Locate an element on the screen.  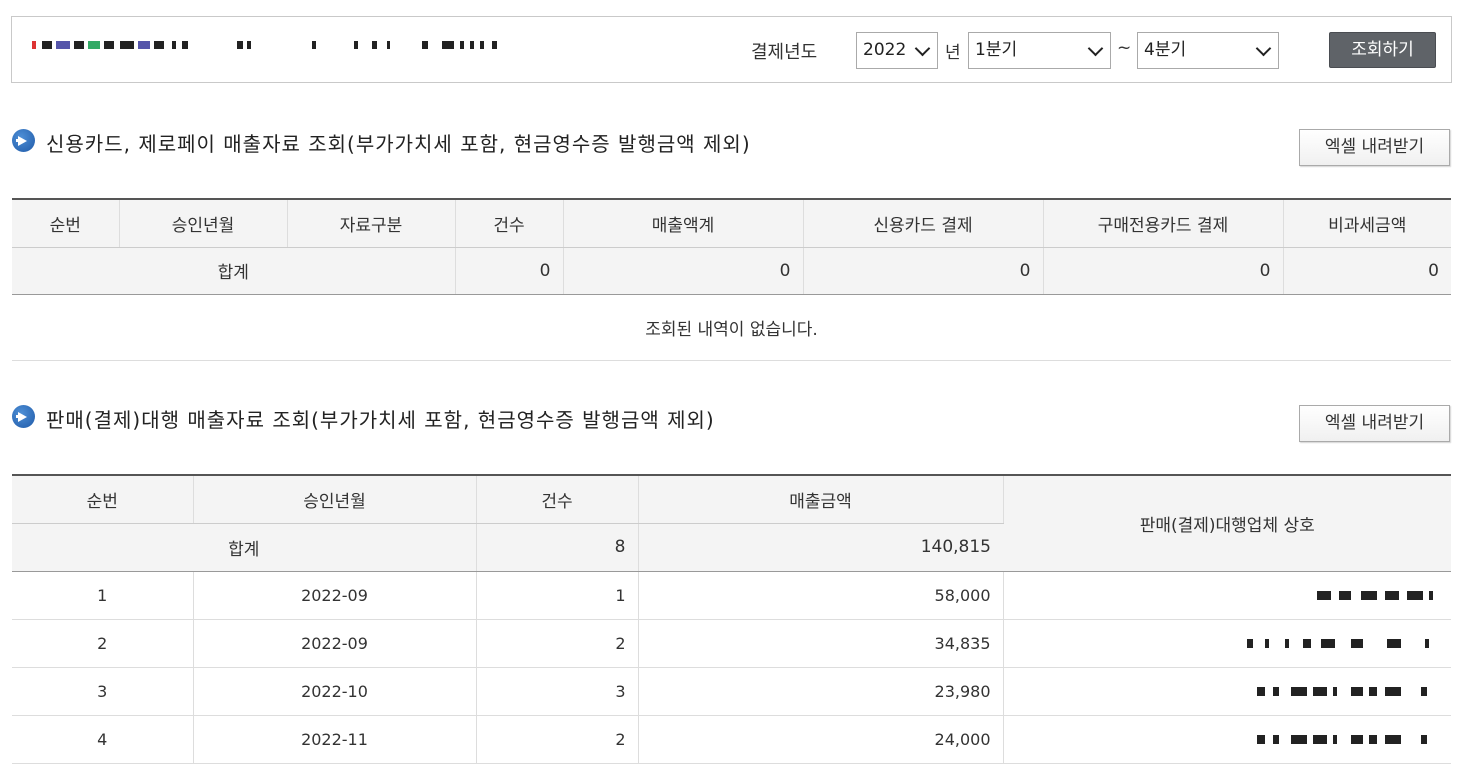
table-row: 2 2022-09 2 34,835 is located at coordinates (731, 643).